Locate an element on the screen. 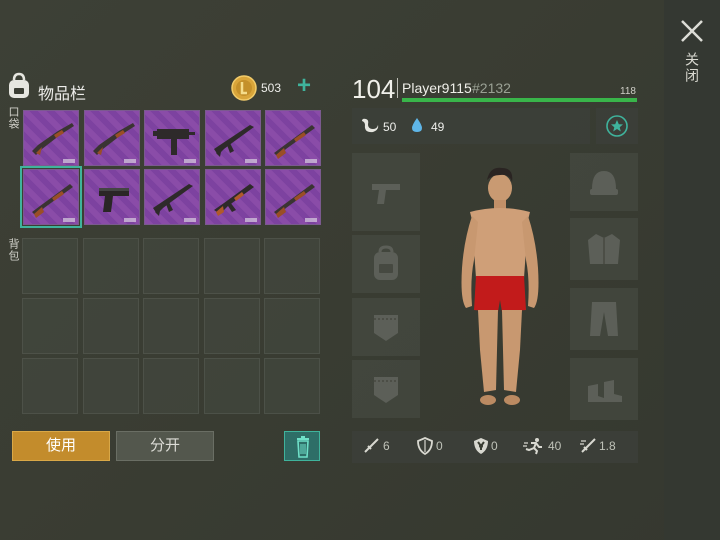  shield-icon is located at coordinates (425, 446).